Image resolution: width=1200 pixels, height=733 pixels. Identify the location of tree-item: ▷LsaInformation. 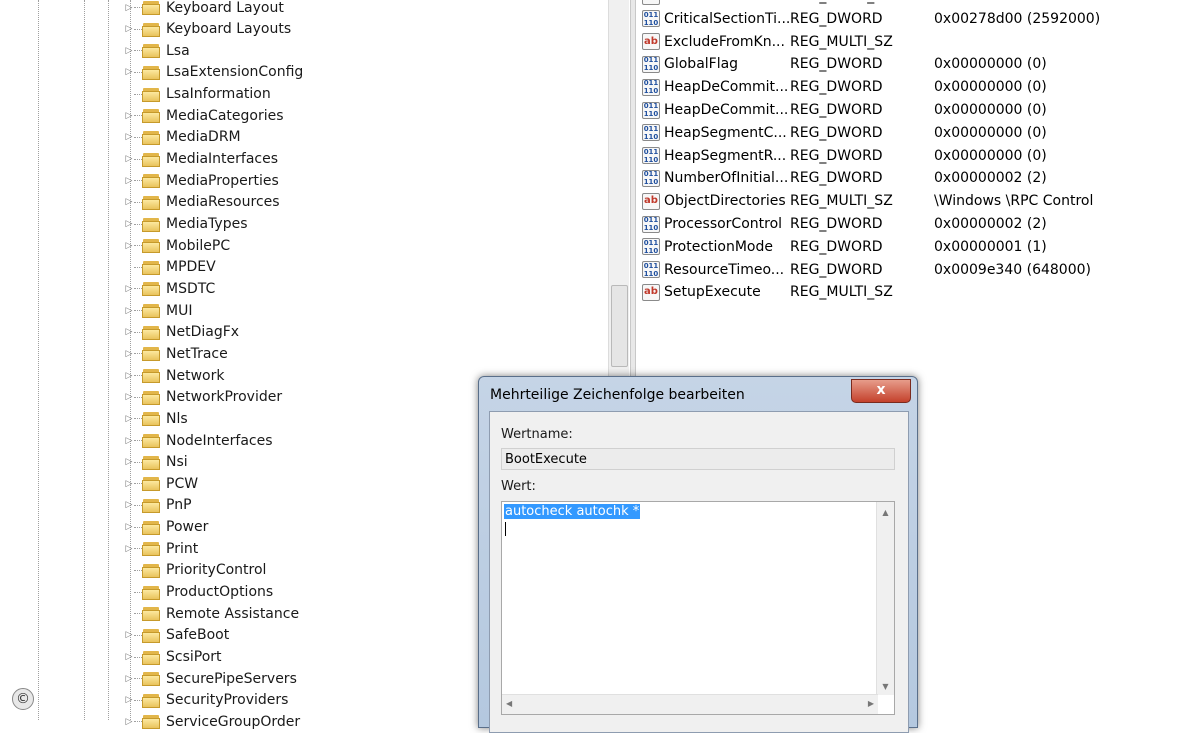
(195, 94).